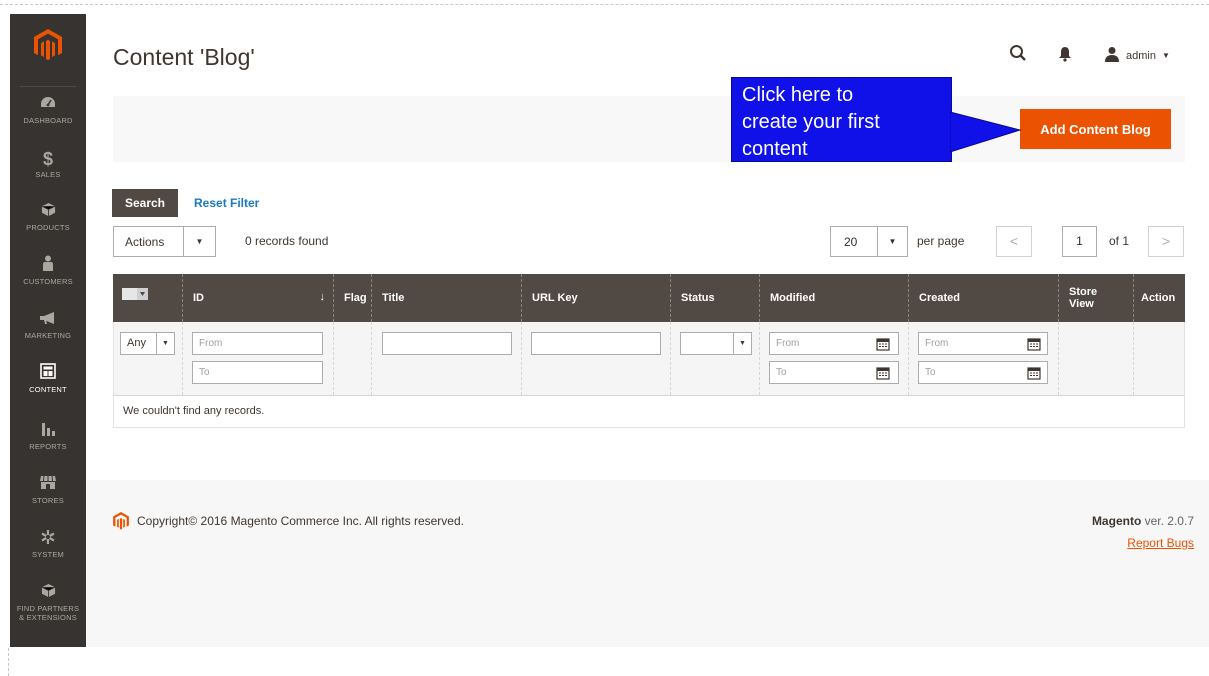  I want to click on column-header-label: Store View, so click(1083, 298).